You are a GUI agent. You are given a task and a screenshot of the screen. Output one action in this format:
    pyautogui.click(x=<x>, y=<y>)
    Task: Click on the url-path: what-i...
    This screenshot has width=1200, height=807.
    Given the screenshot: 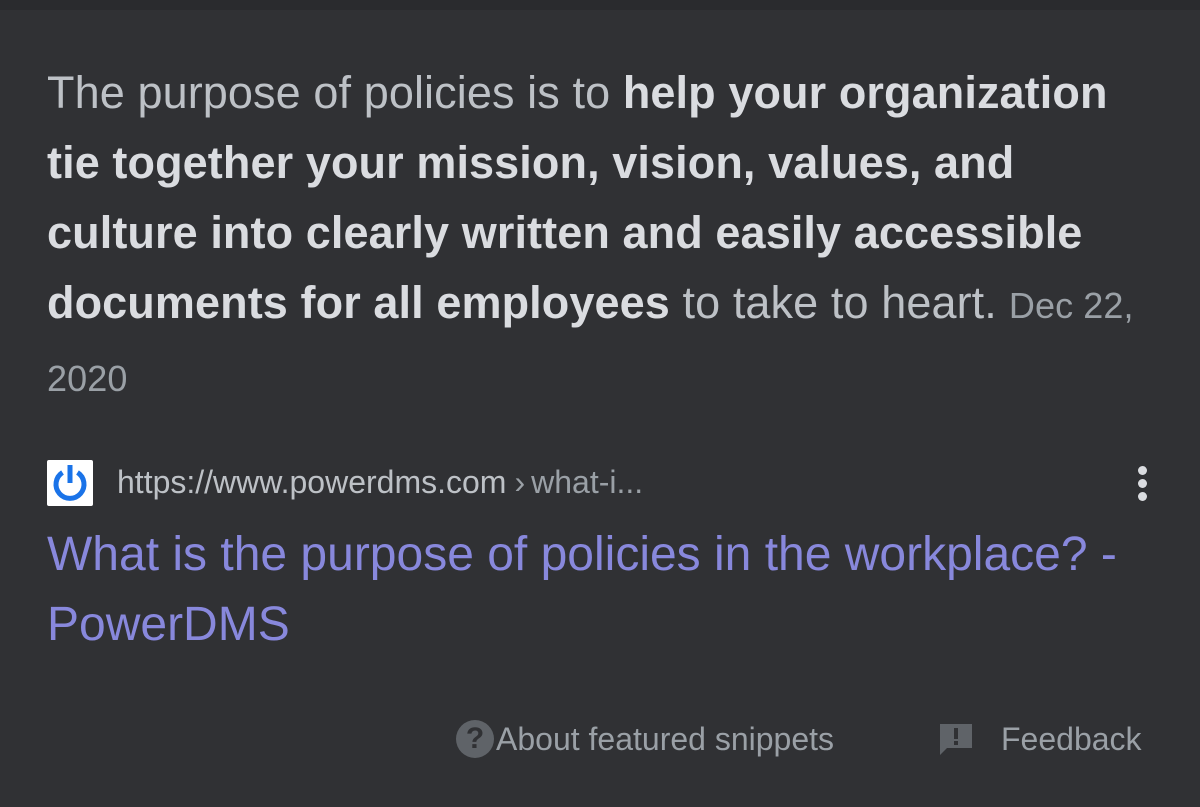 What is the action you would take?
    pyautogui.click(x=587, y=482)
    